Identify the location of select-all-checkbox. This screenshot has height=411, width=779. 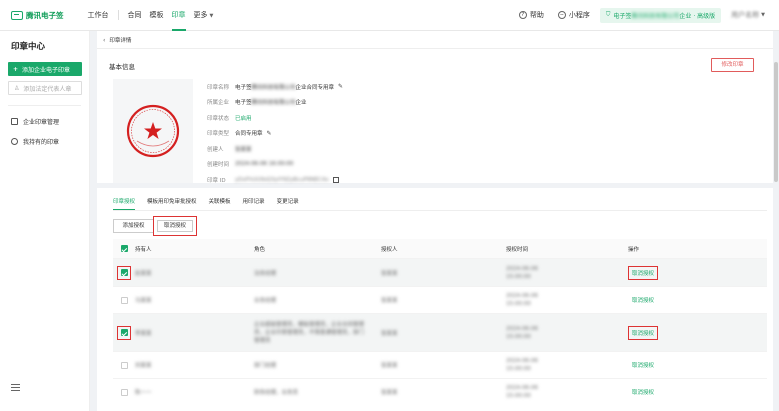
(124, 248).